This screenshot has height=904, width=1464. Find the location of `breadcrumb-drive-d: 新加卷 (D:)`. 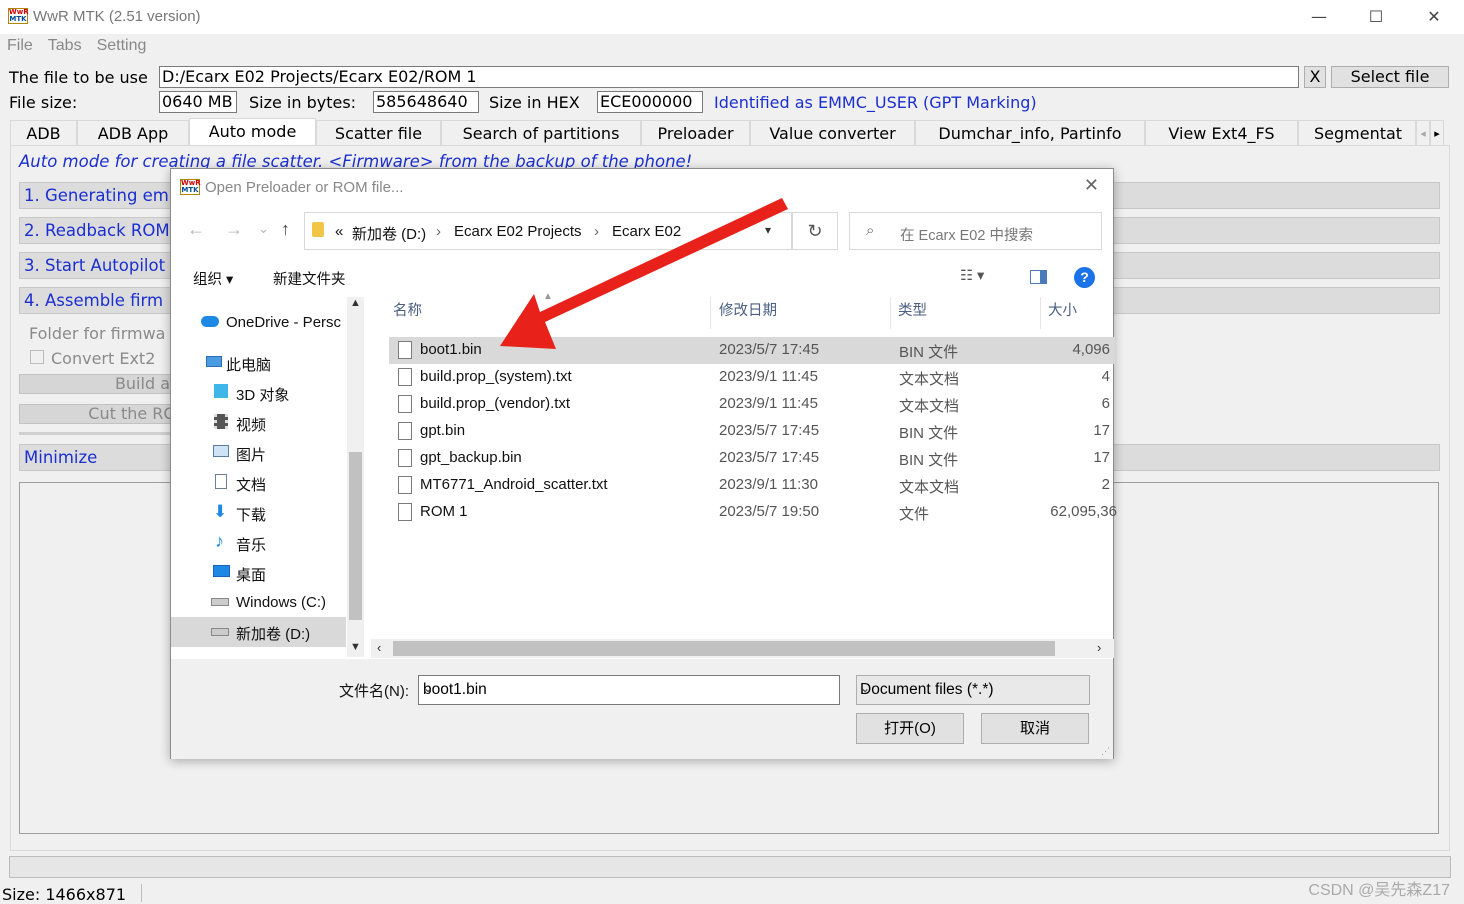

breadcrumb-drive-d: 新加卷 (D:) is located at coordinates (389, 233).